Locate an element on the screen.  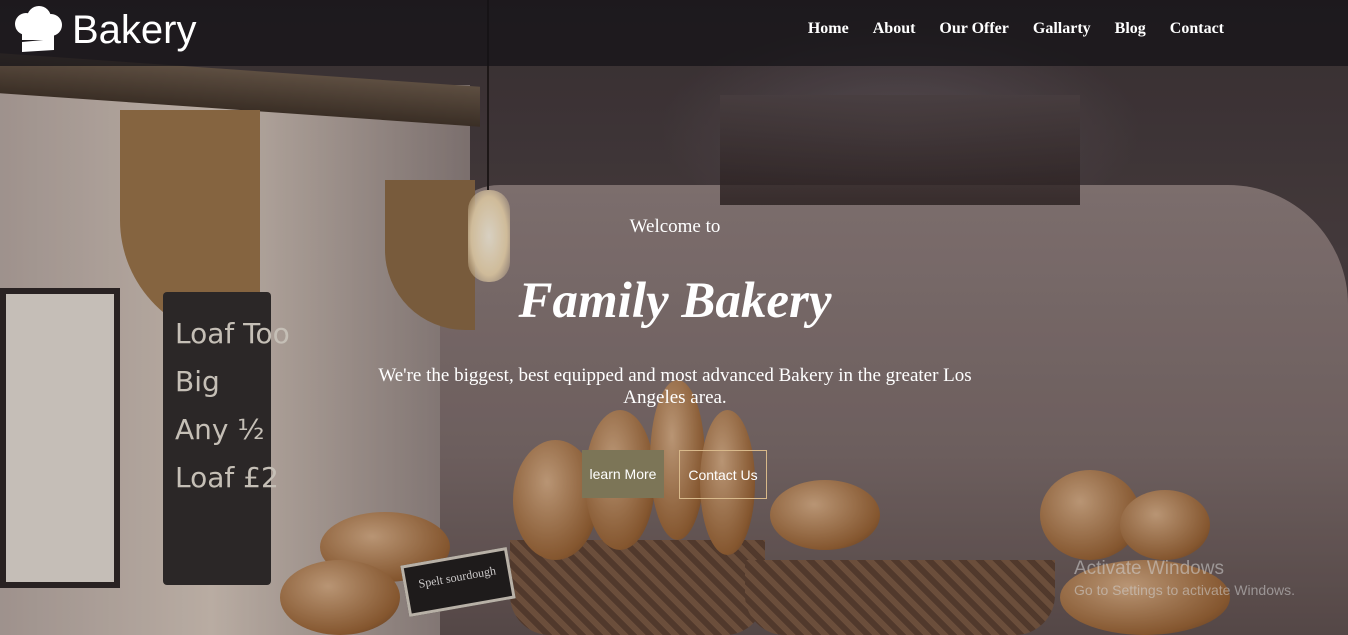
brand-logo: Bakery is located at coordinates (103, 30).